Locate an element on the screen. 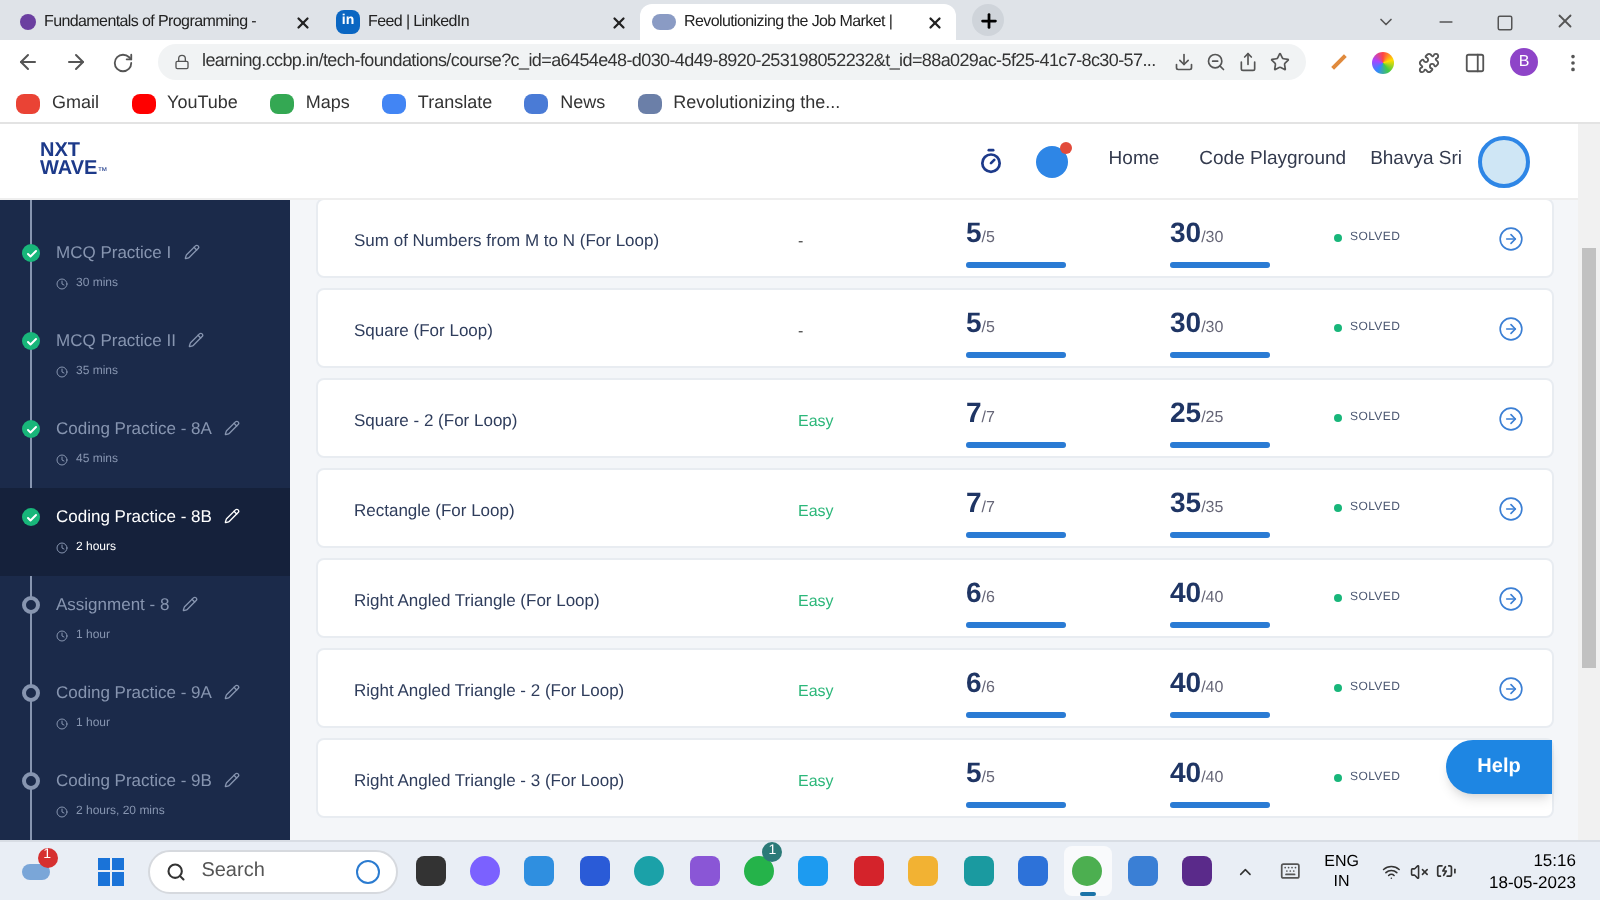 This screenshot has width=1600, height=900. reload-icon is located at coordinates (123, 62).